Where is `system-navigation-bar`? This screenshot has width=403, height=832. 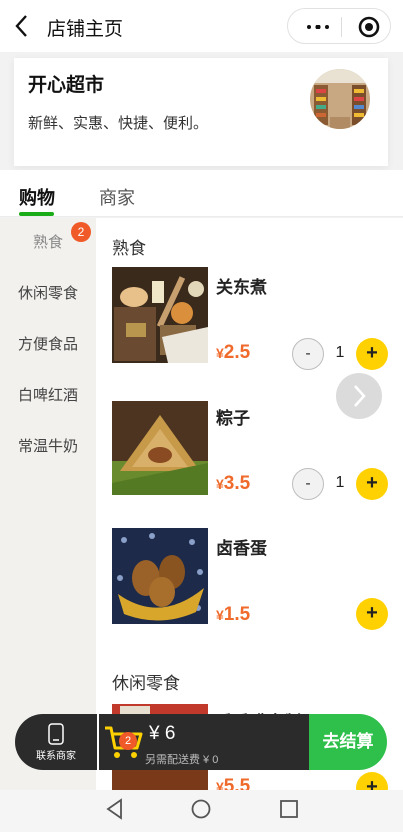
system-navigation-bar is located at coordinates (201, 811).